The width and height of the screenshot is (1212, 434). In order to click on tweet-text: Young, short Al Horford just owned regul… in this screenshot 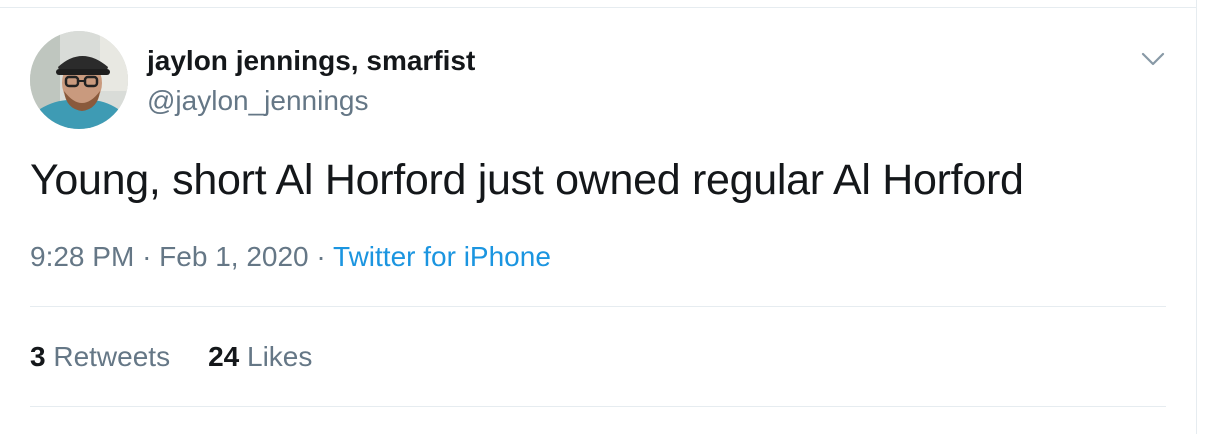, I will do `click(527, 180)`.